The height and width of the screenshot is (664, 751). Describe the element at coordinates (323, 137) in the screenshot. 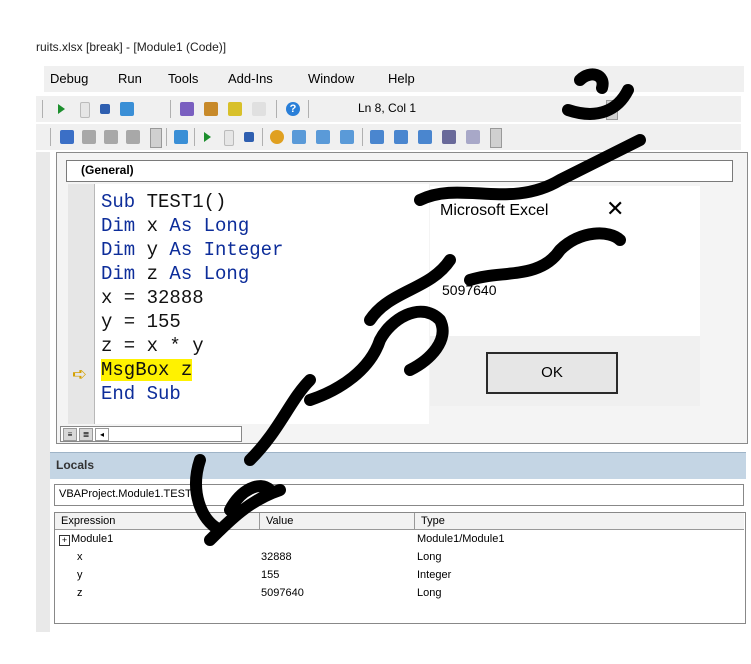

I see `step-over-icon` at that location.